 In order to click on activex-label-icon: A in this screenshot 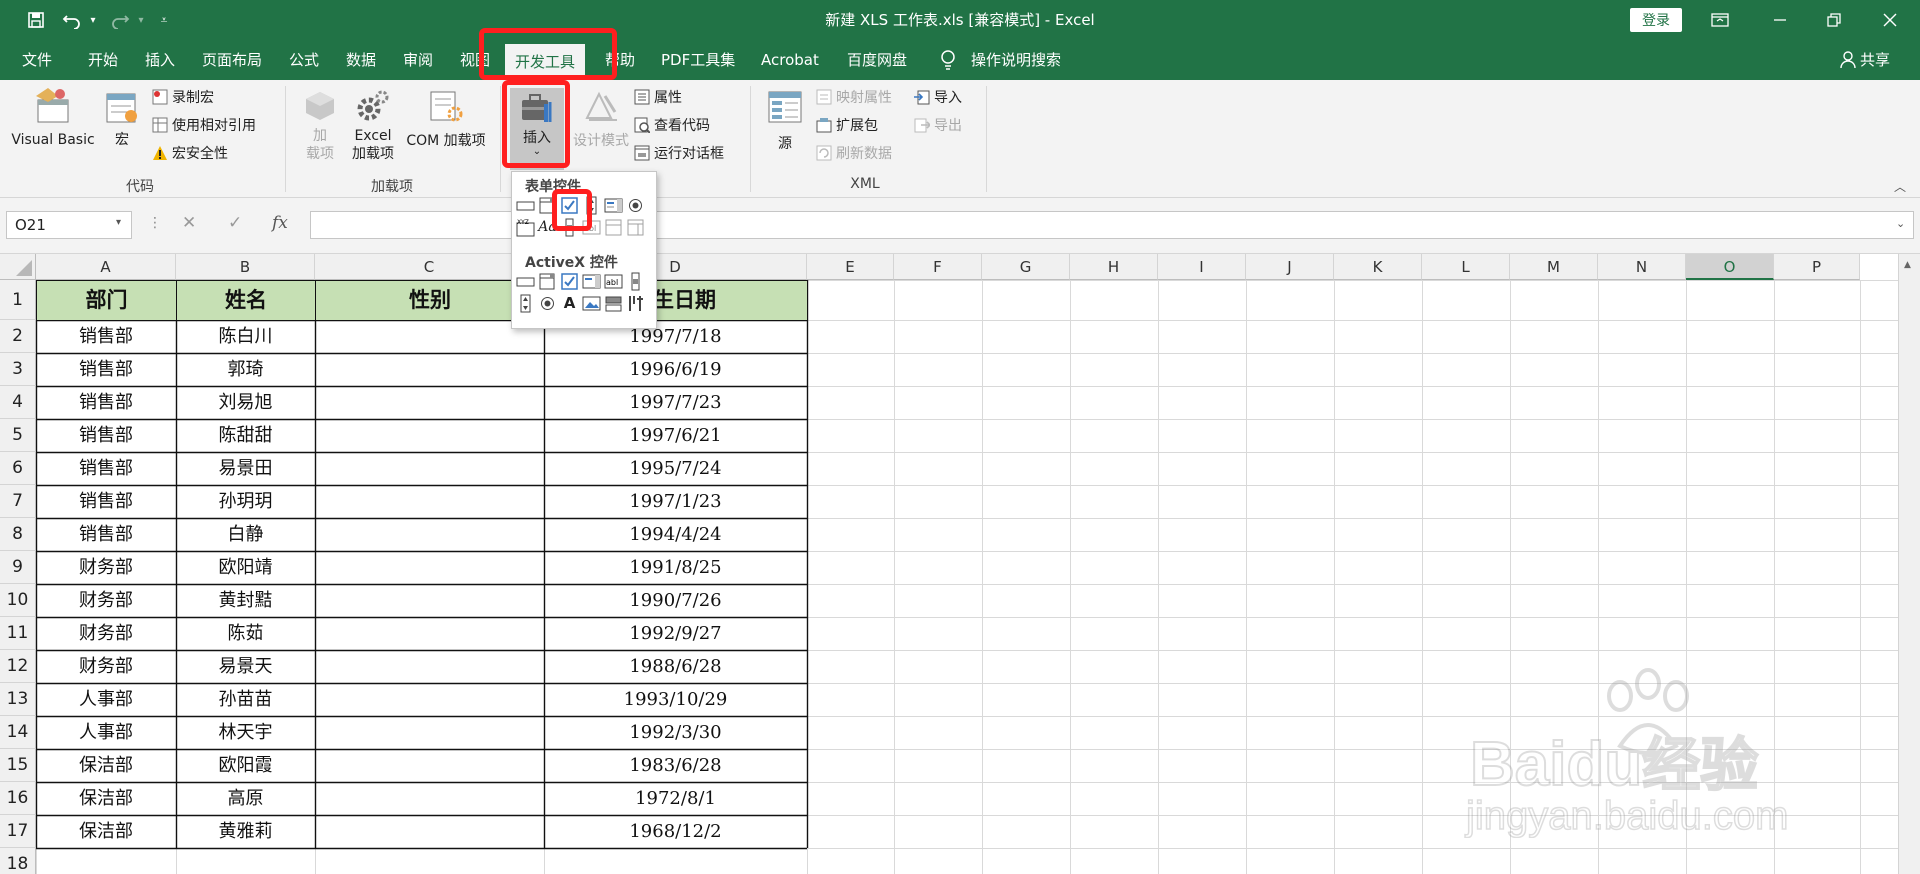, I will do `click(569, 303)`.